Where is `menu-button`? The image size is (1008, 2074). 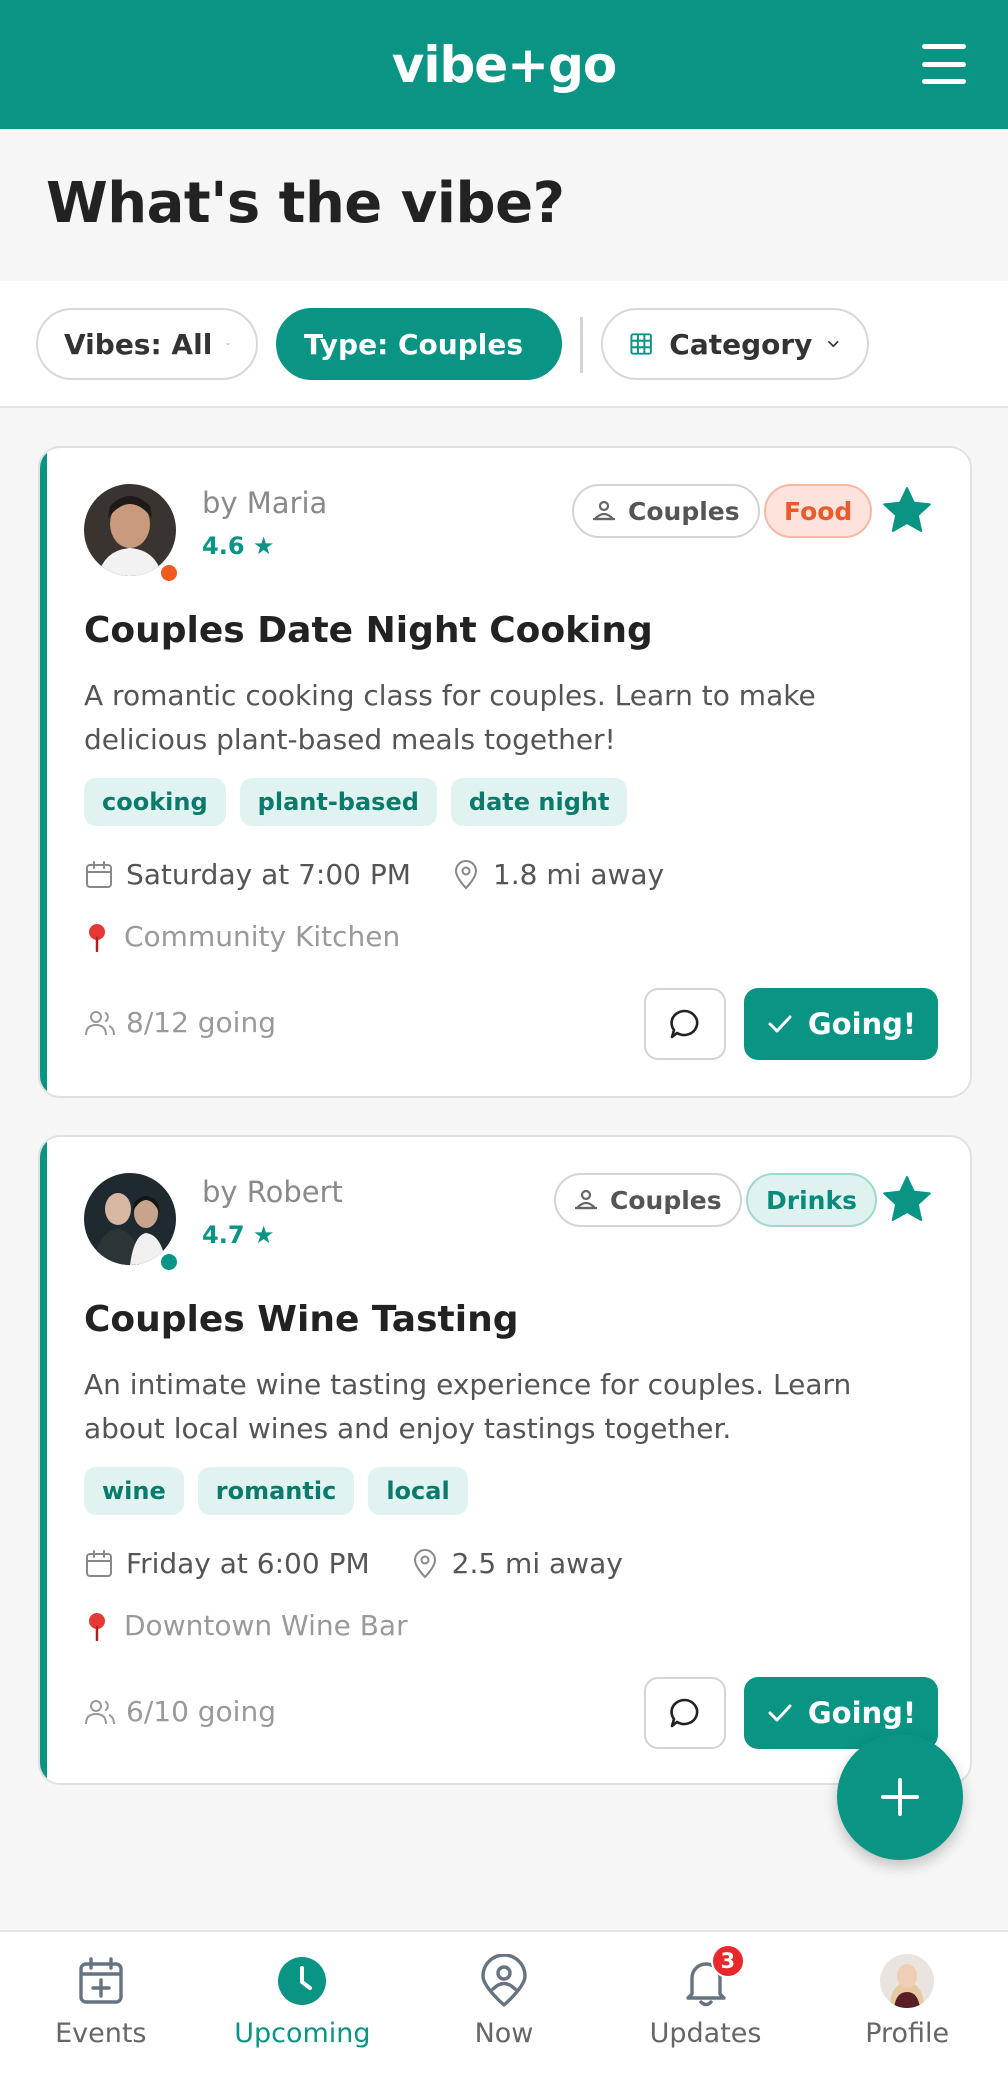
menu-button is located at coordinates (944, 64).